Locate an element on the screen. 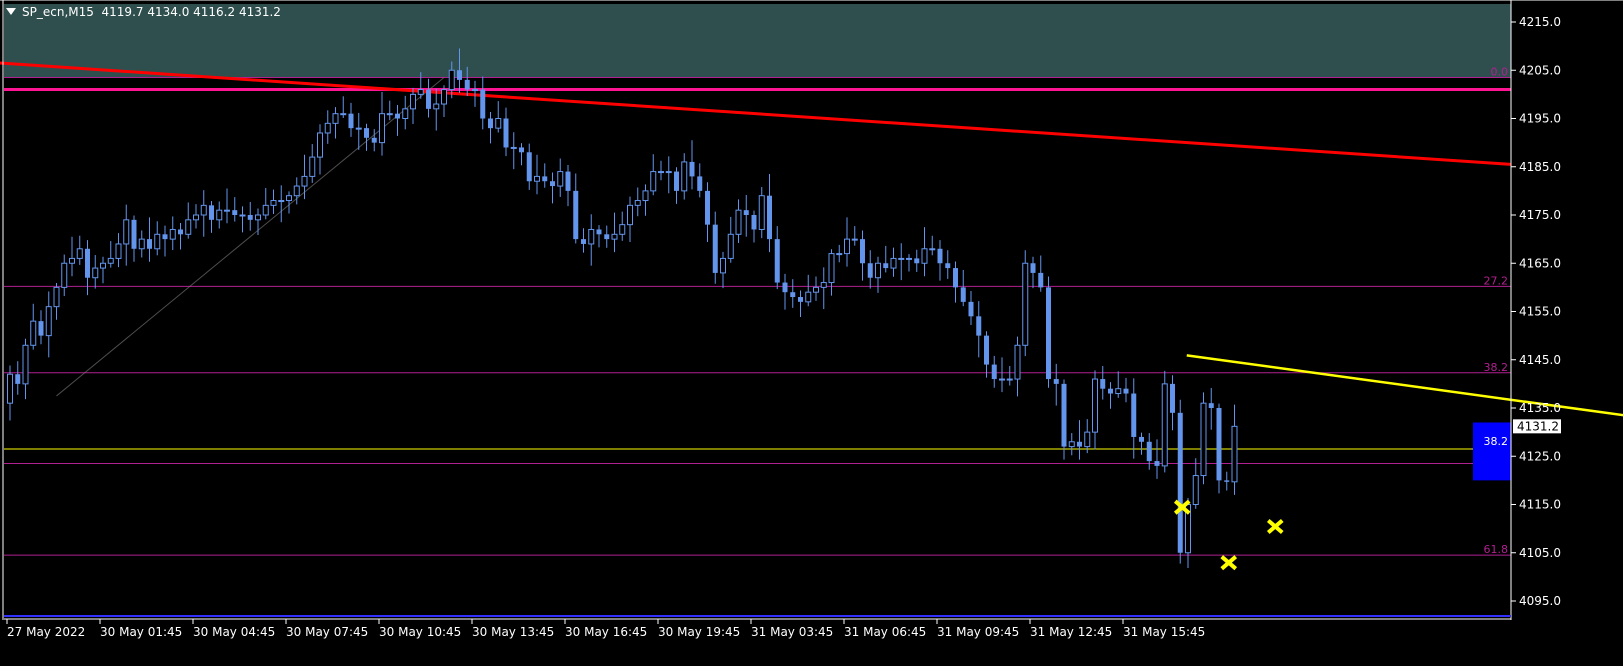  y-tick-label: 4195.0 is located at coordinates (1540, 119).